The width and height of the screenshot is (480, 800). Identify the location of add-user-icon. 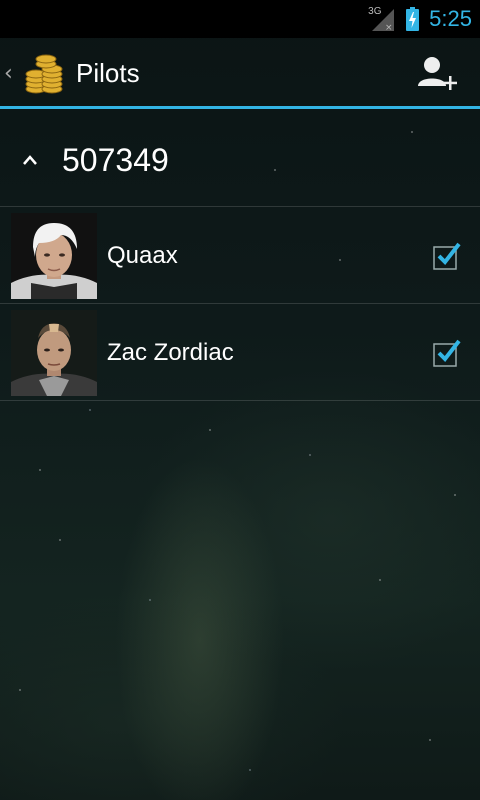
(438, 74).